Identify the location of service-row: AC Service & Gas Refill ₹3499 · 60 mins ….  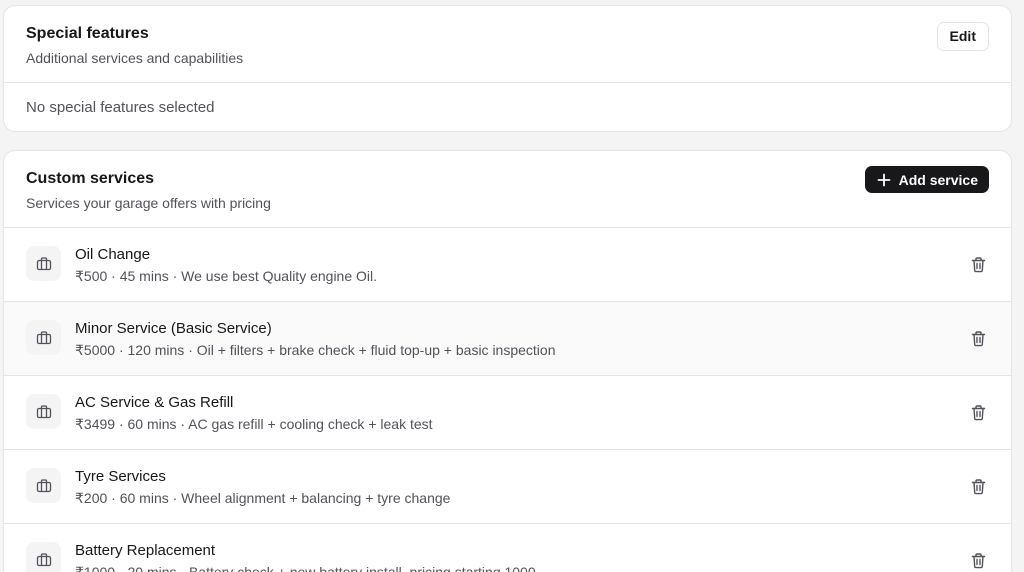
(507, 413).